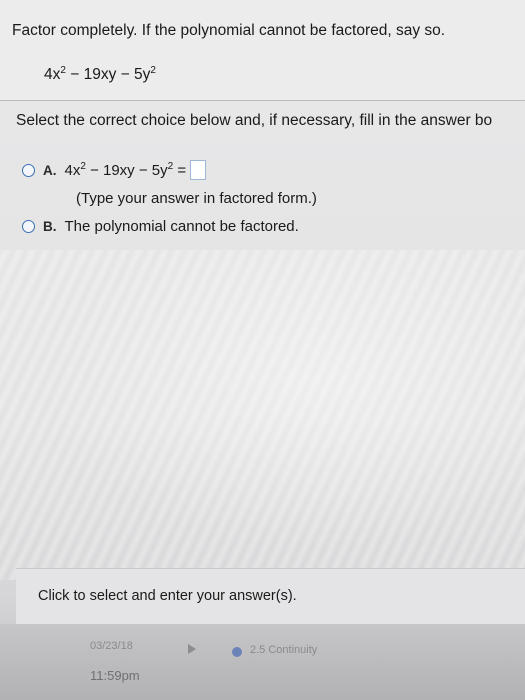  Describe the element at coordinates (50, 226) in the screenshot. I see `choice-b-letter: B.` at that location.